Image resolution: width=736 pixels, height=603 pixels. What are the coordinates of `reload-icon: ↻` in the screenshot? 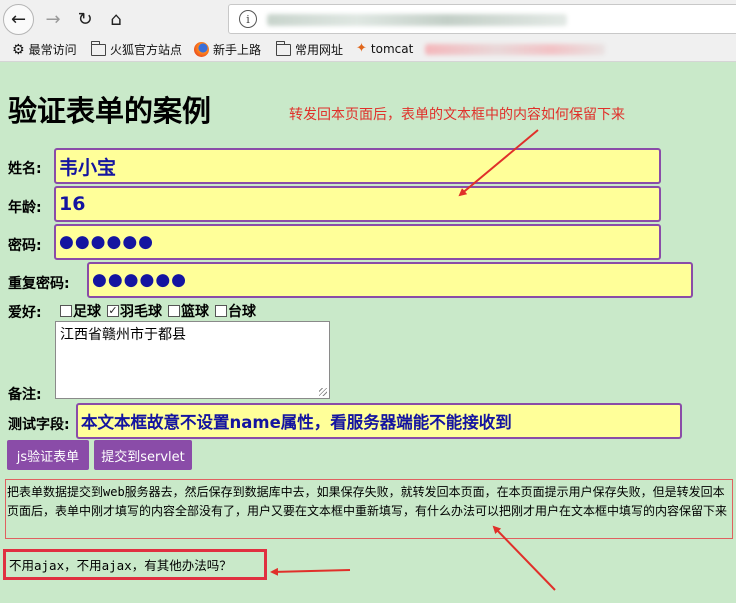 It's located at (85, 19).